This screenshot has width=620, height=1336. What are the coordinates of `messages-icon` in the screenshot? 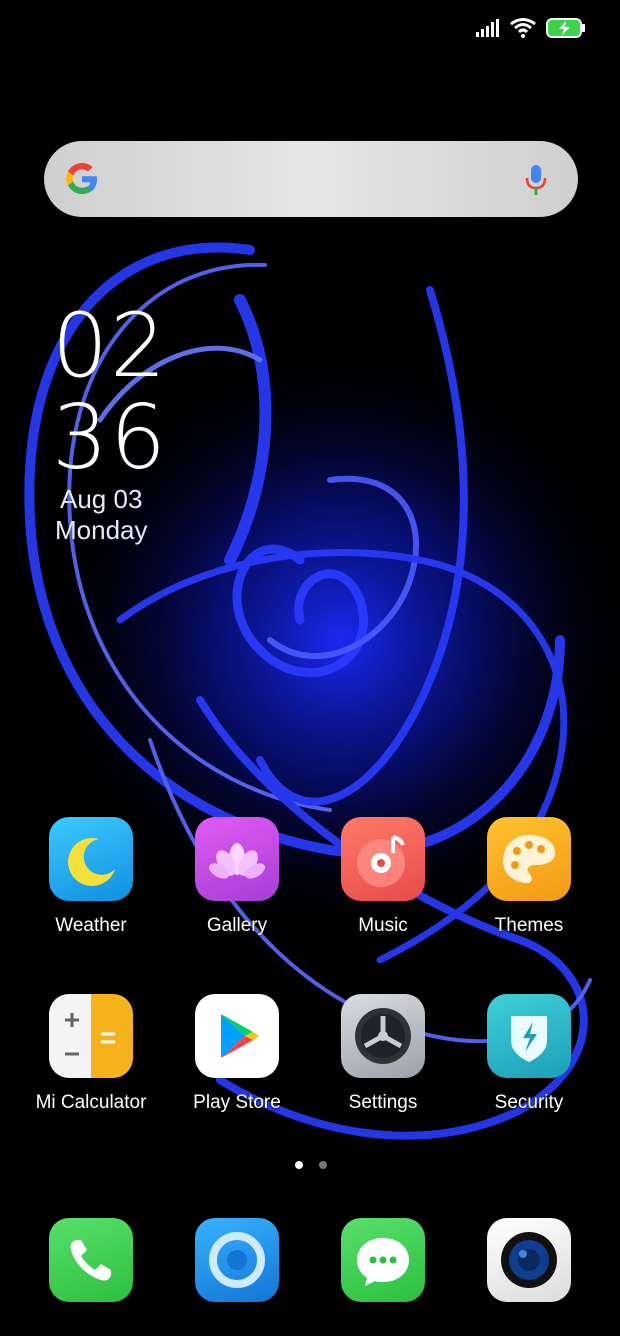 It's located at (383, 1260).